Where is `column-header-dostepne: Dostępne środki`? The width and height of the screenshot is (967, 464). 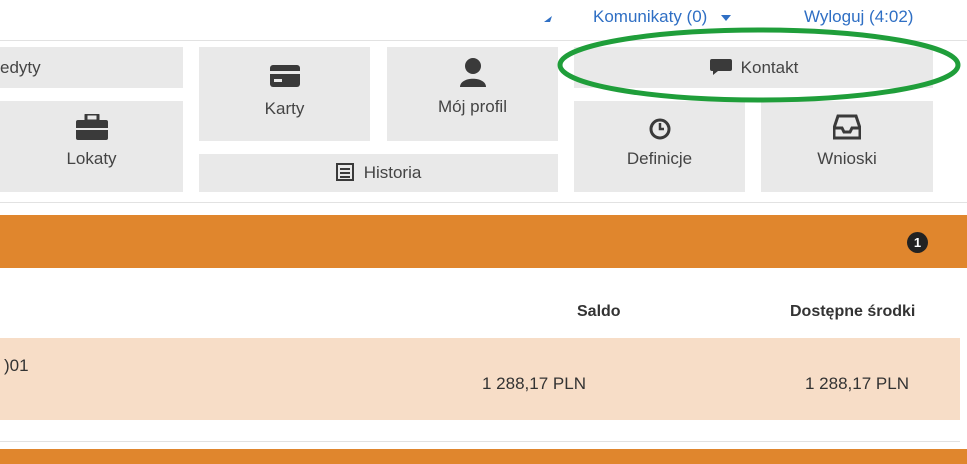
column-header-dostepne: Dostępne środki is located at coordinates (853, 311).